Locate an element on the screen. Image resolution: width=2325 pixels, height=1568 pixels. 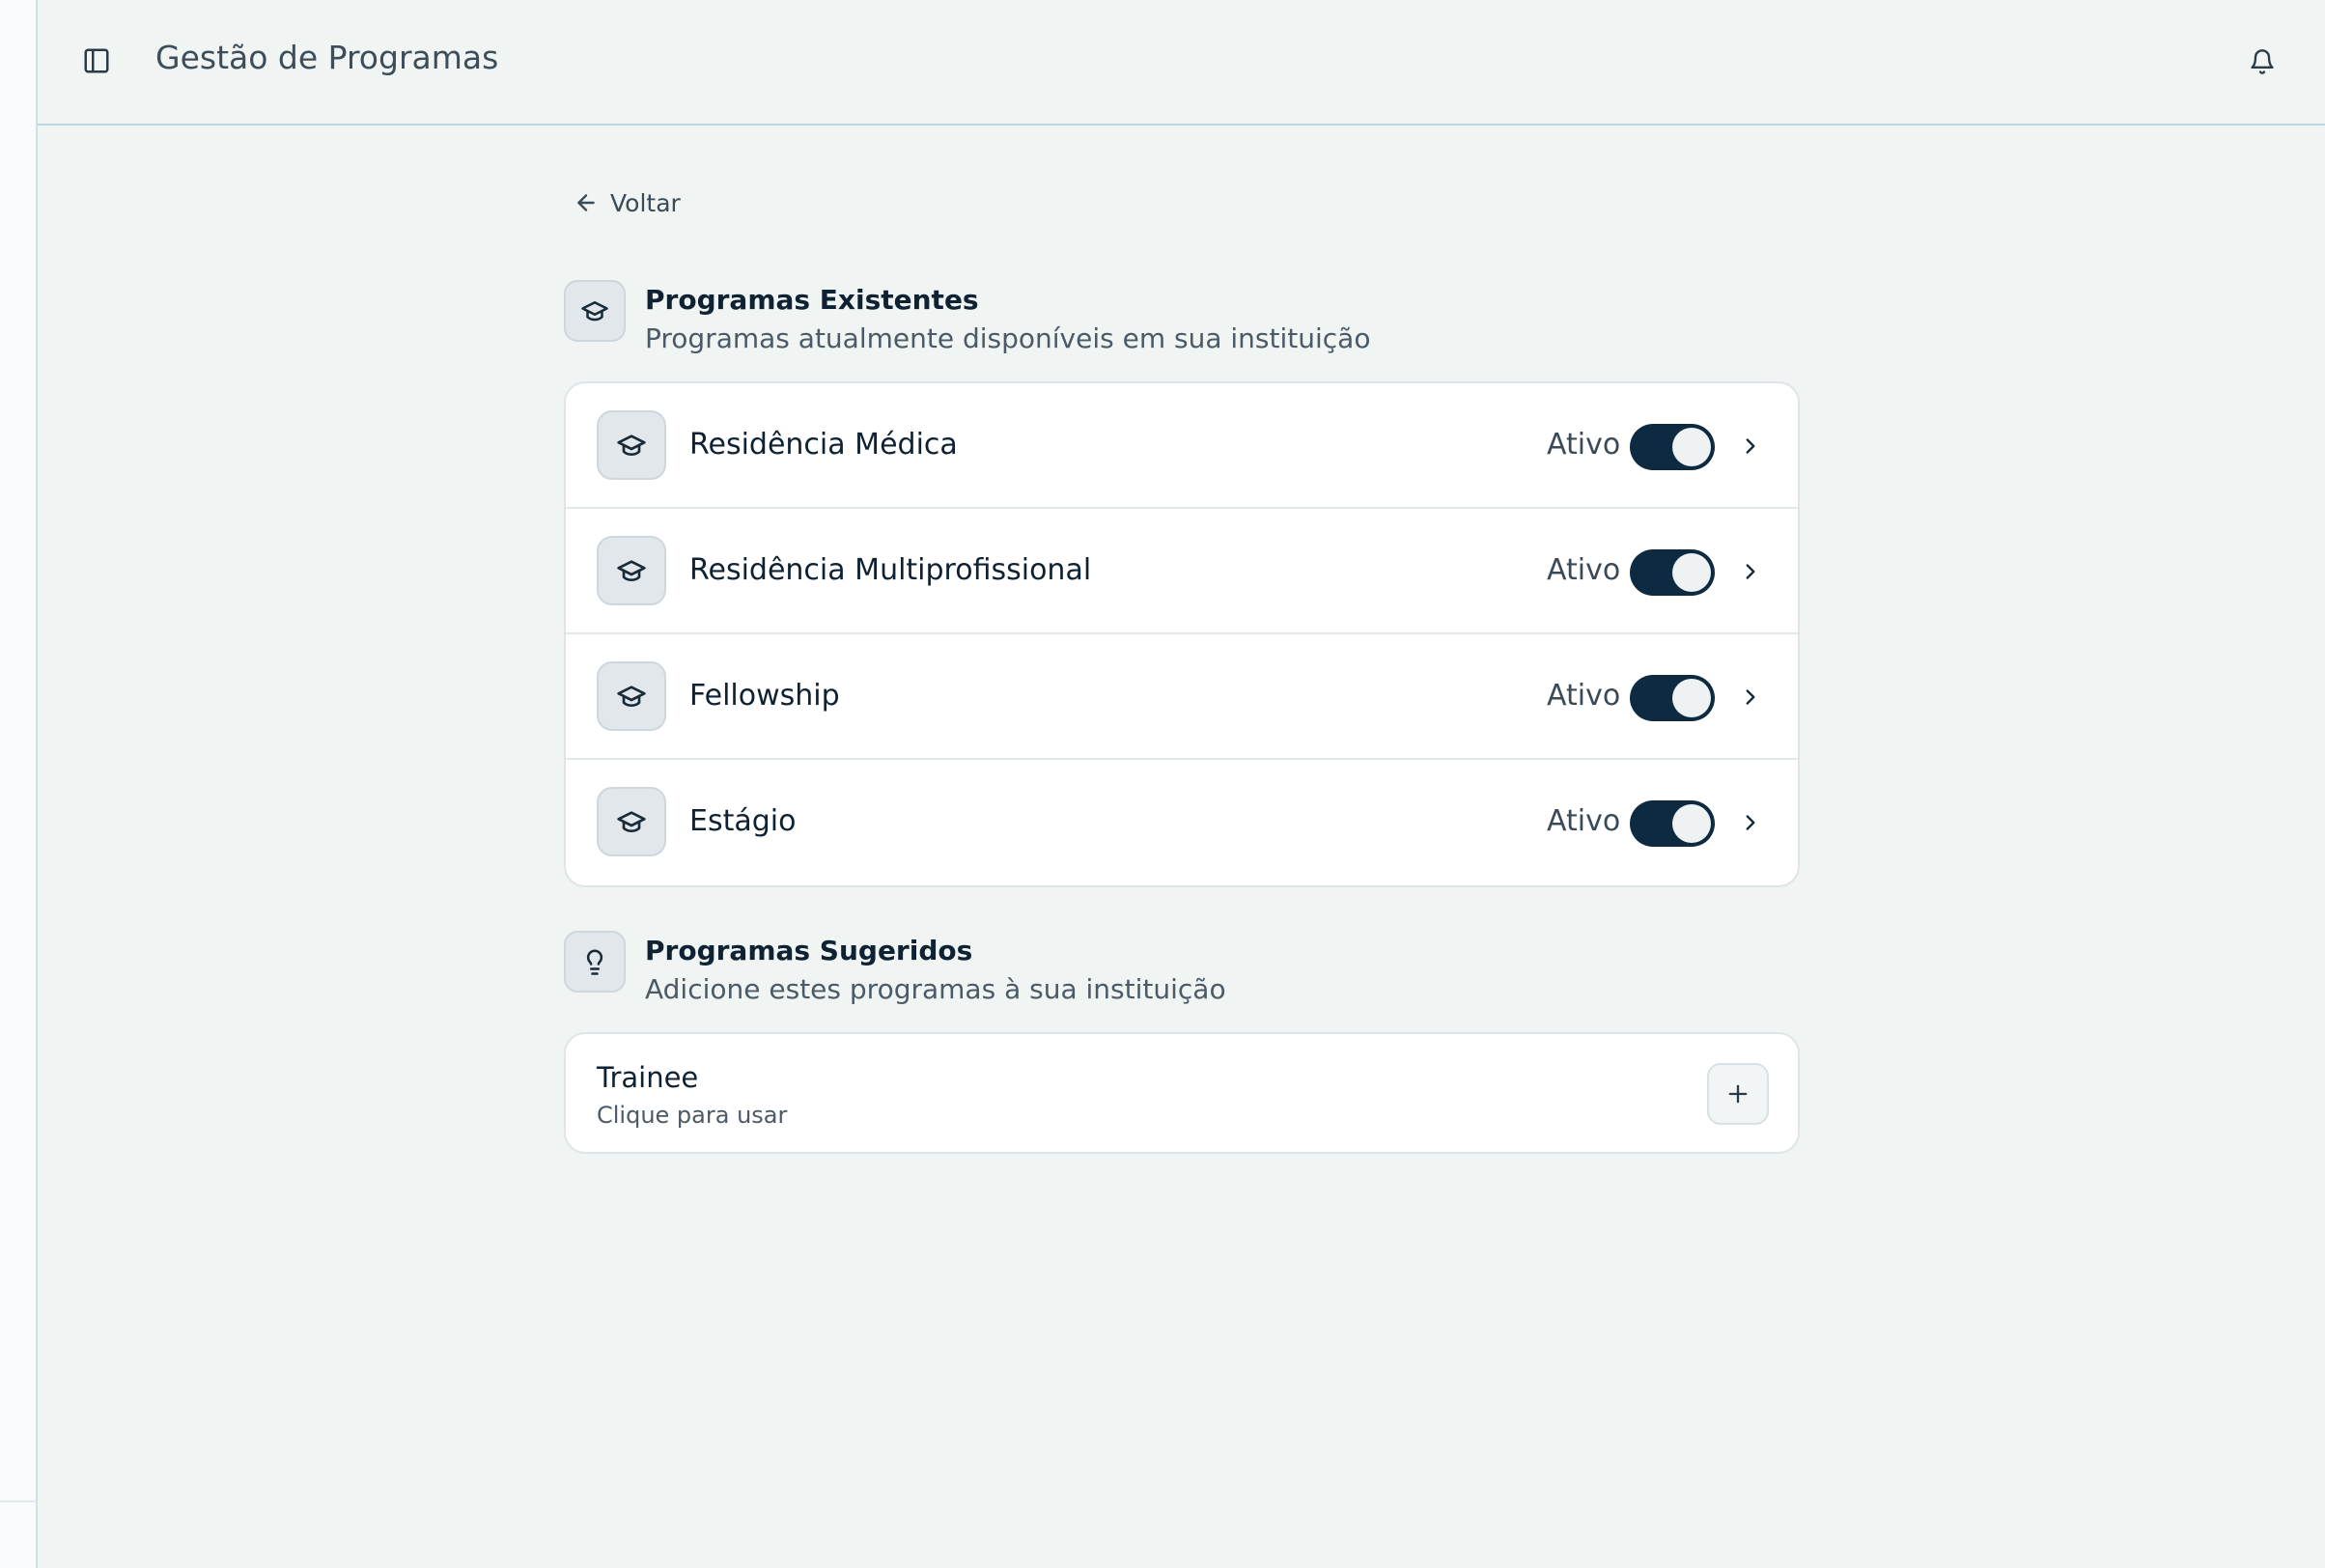
add-program-button is located at coordinates (1738, 1094).